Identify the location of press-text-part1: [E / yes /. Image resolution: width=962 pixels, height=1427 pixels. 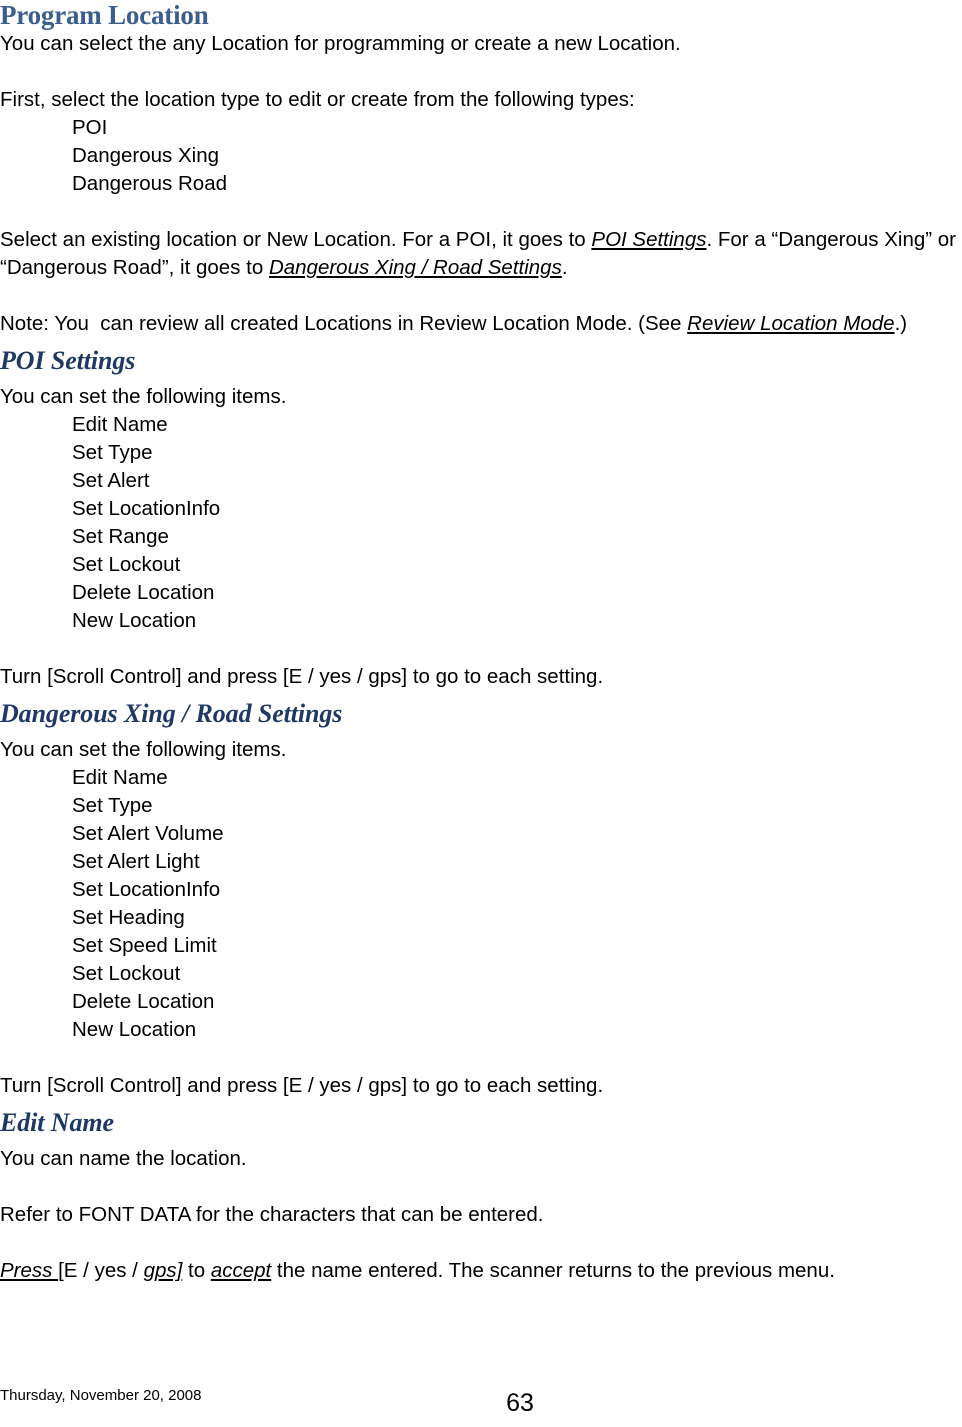
(101, 1270).